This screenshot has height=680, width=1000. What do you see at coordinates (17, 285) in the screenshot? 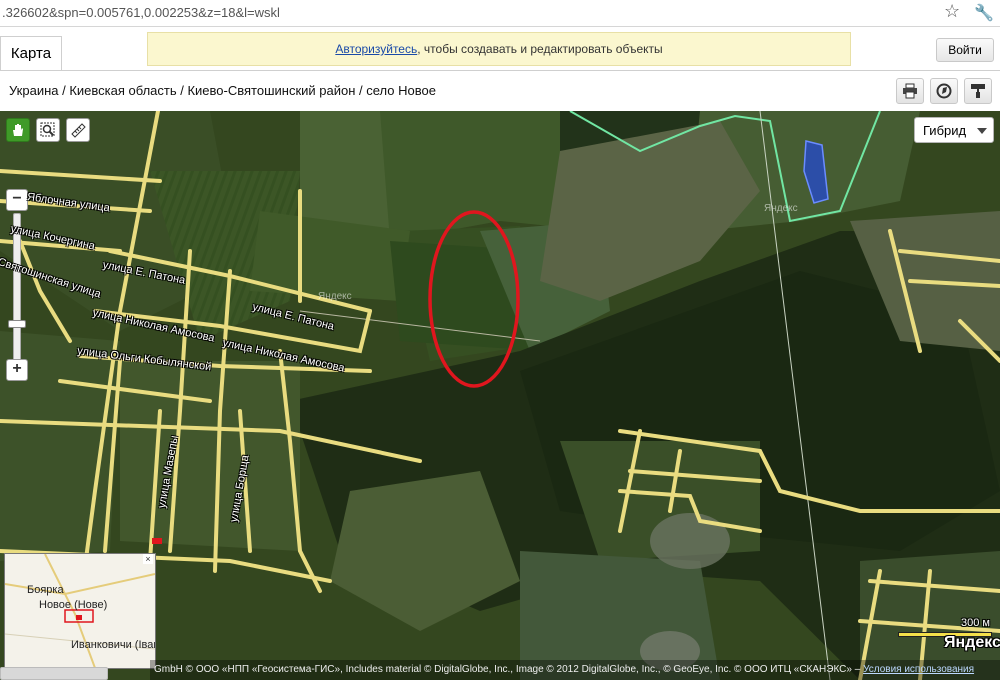
I see `zoom-control: − +` at bounding box center [17, 285].